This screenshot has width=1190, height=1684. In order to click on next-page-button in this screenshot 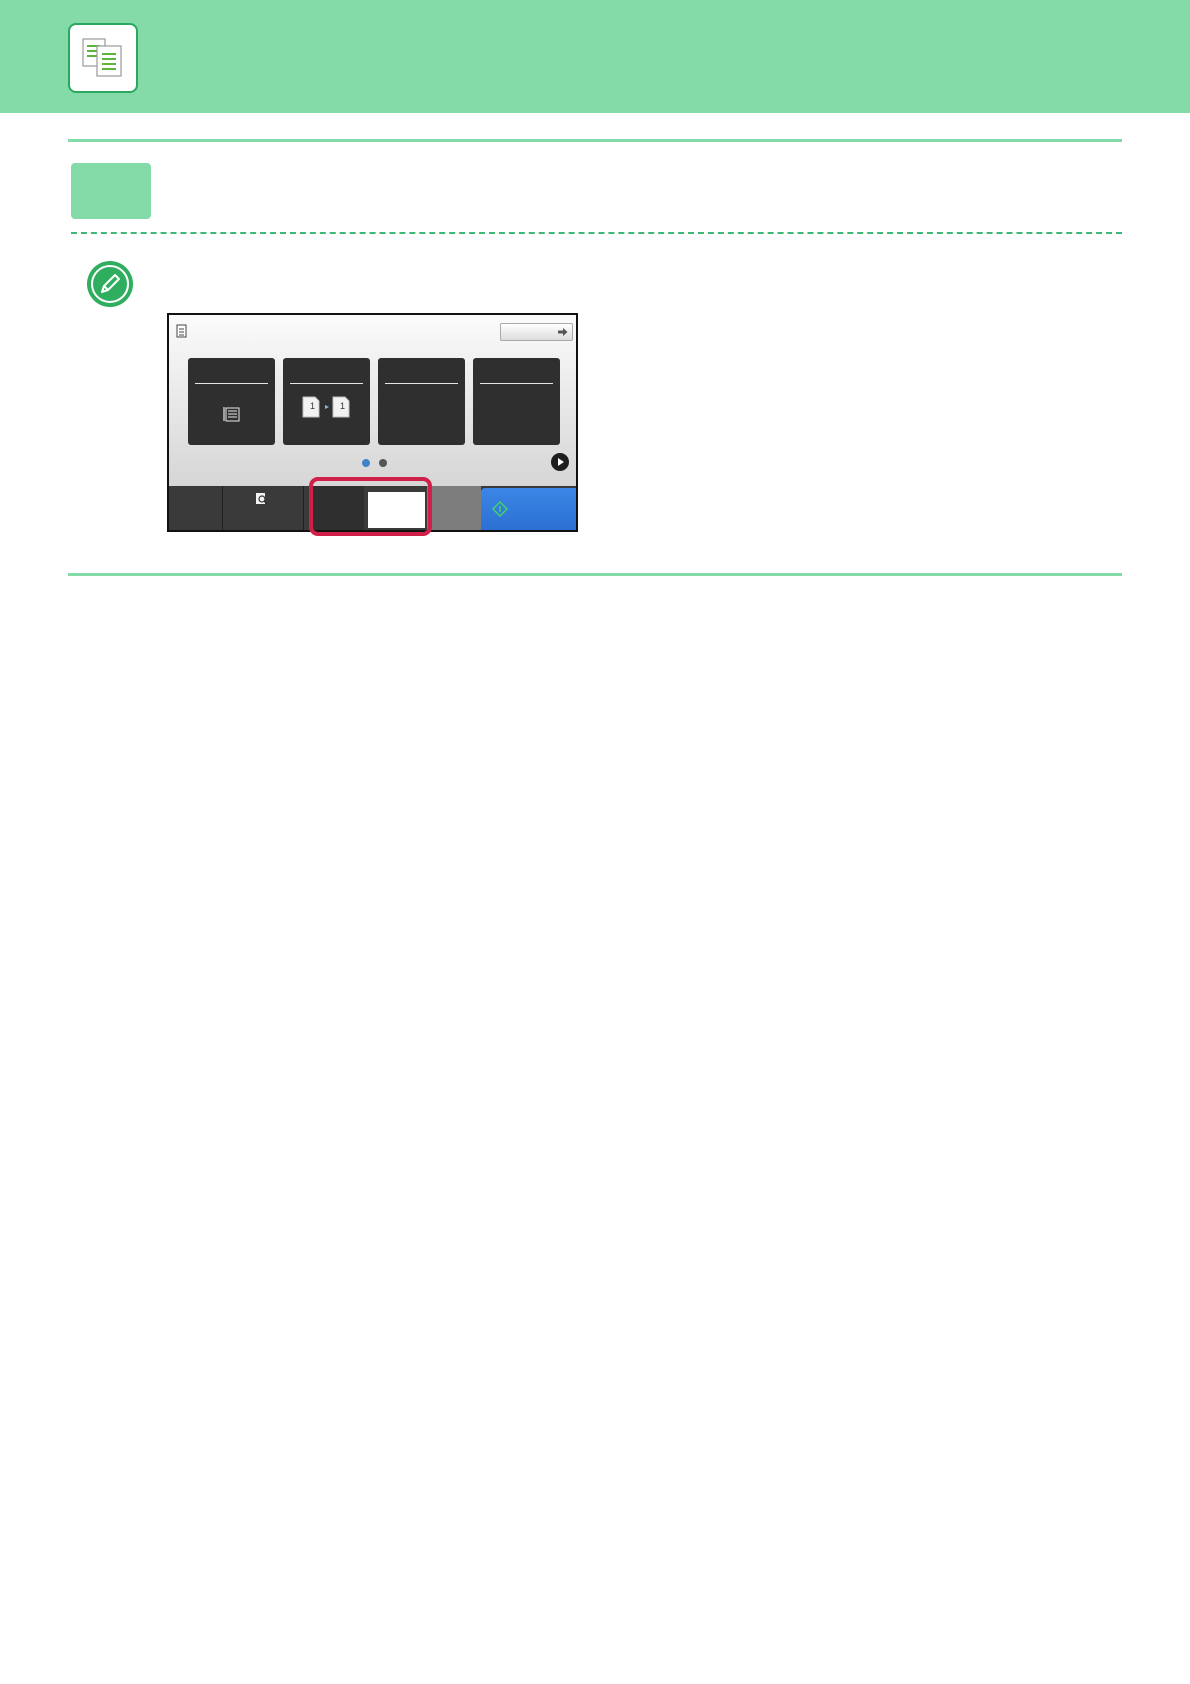, I will do `click(560, 462)`.